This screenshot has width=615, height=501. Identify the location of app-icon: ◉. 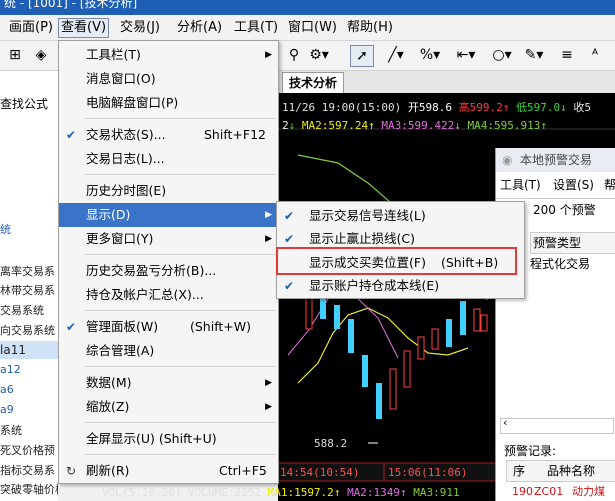
(507, 160).